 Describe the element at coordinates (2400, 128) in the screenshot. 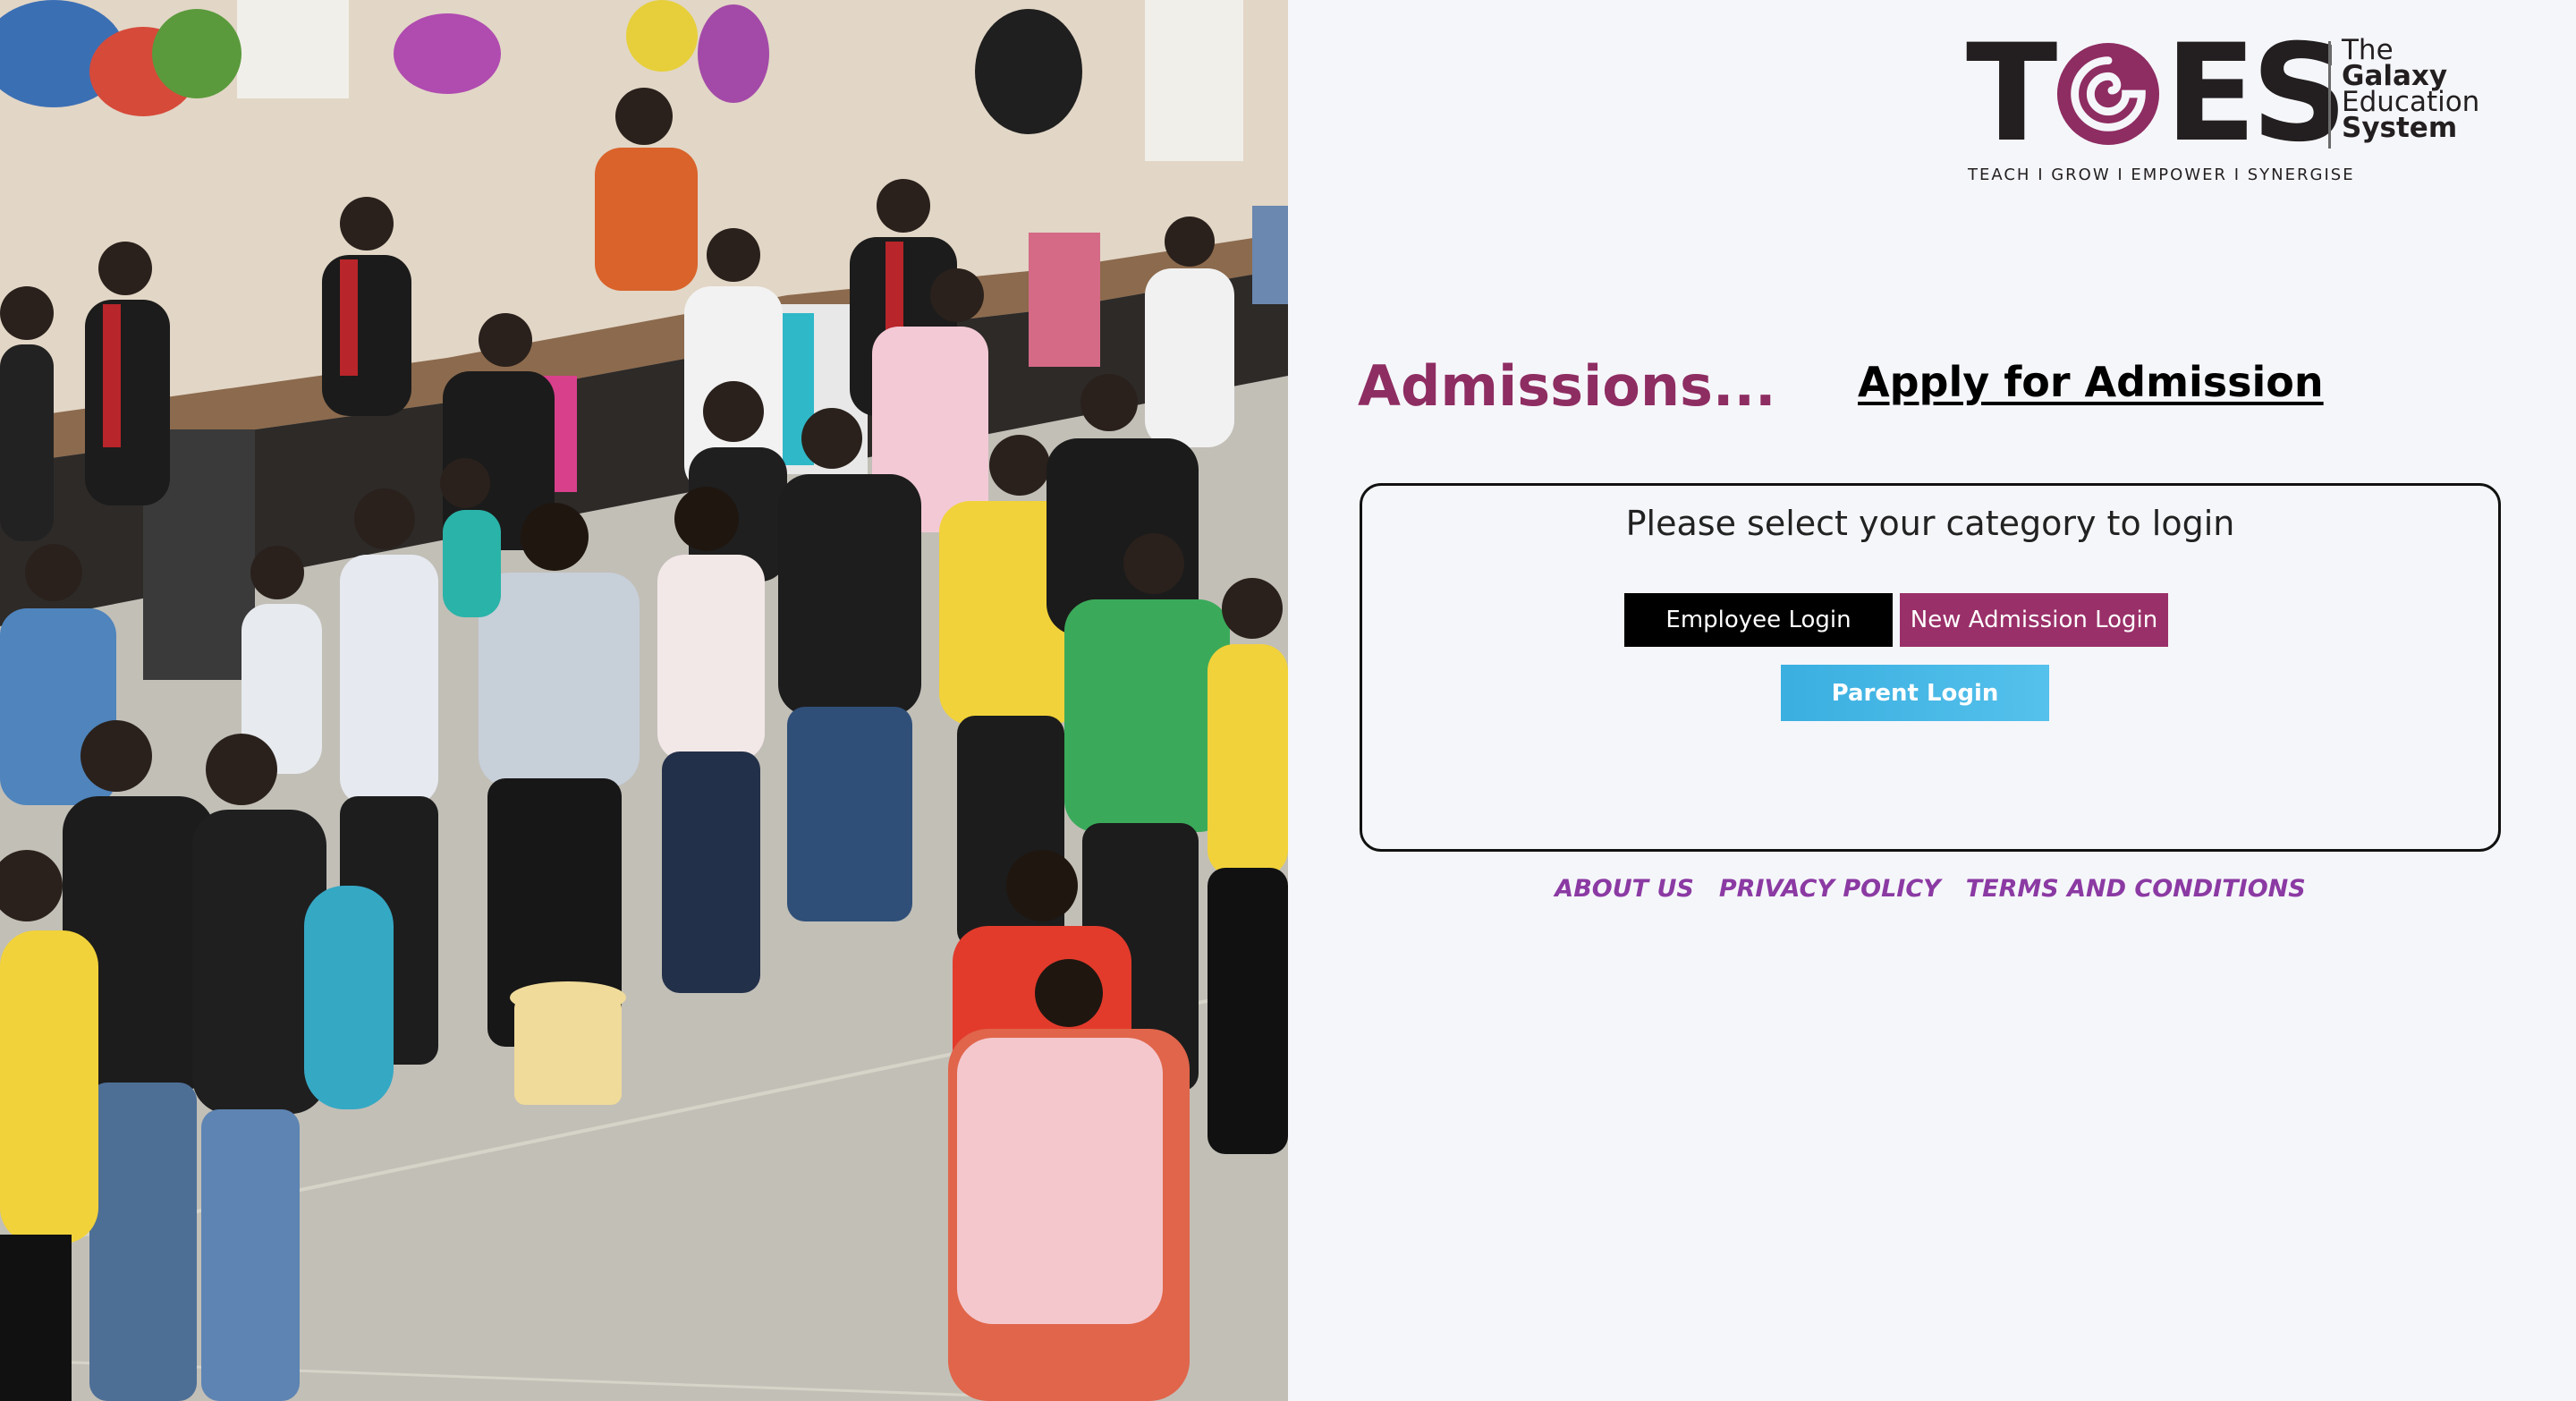

I see `brand-line-system: System` at that location.